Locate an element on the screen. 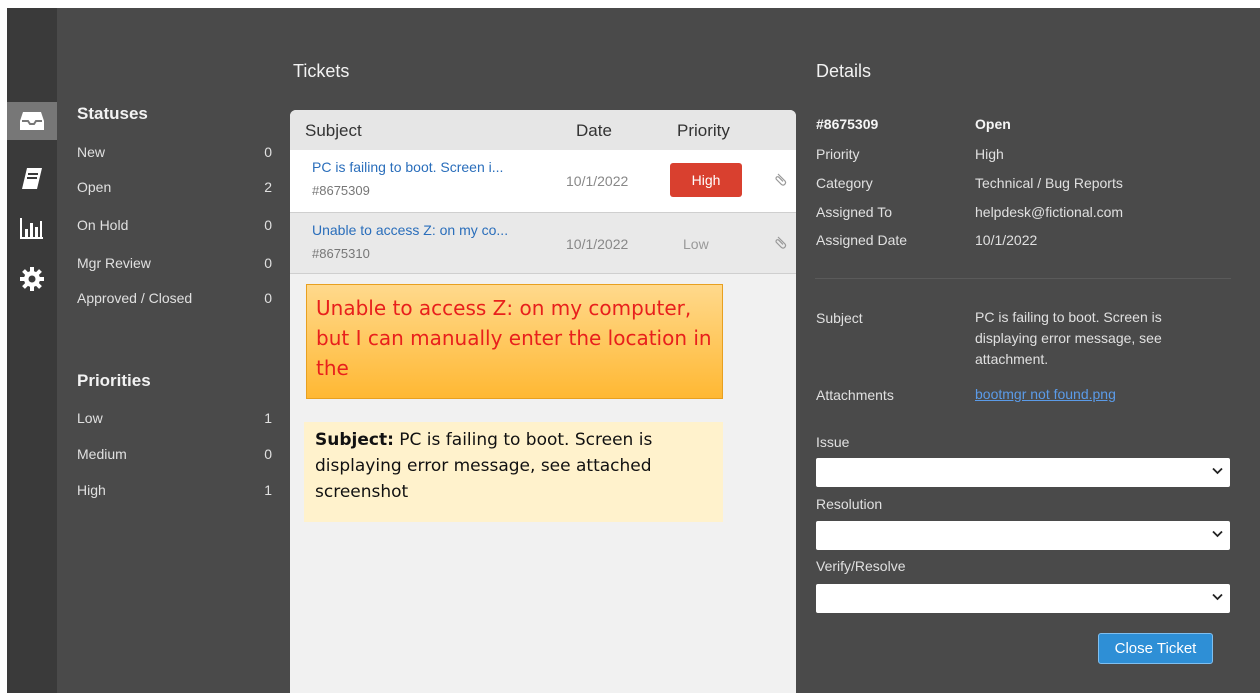 The width and height of the screenshot is (1260, 693). resolution-label: Resolution is located at coordinates (849, 504).